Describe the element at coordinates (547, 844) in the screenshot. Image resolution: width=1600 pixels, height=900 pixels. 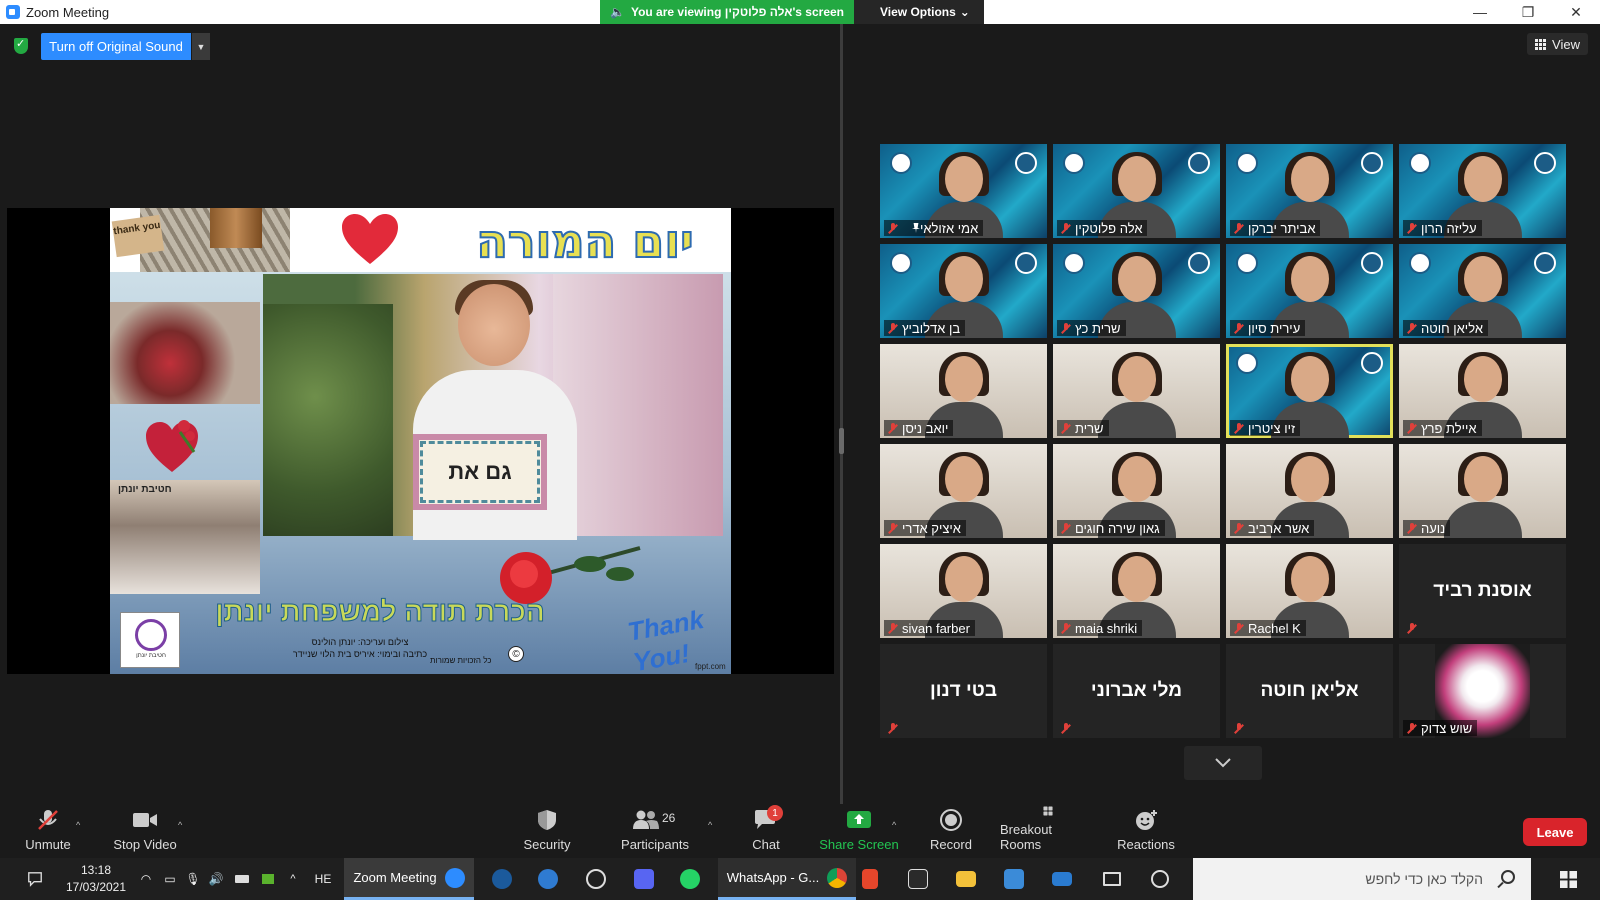
I see `security-label: Security` at that location.